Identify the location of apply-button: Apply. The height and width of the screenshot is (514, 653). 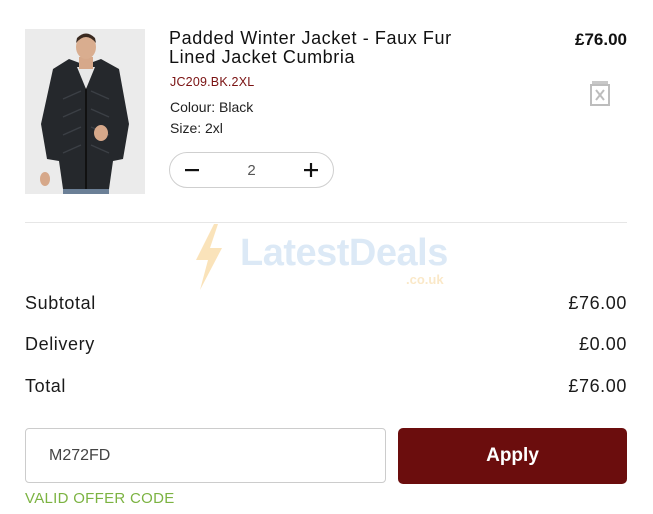
(512, 456).